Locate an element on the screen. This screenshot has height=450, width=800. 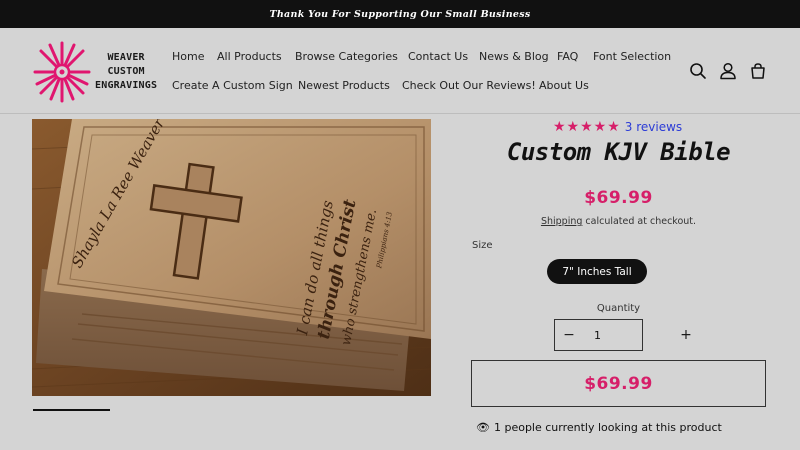
quantity-label: Quantity is located at coordinates (618, 308).